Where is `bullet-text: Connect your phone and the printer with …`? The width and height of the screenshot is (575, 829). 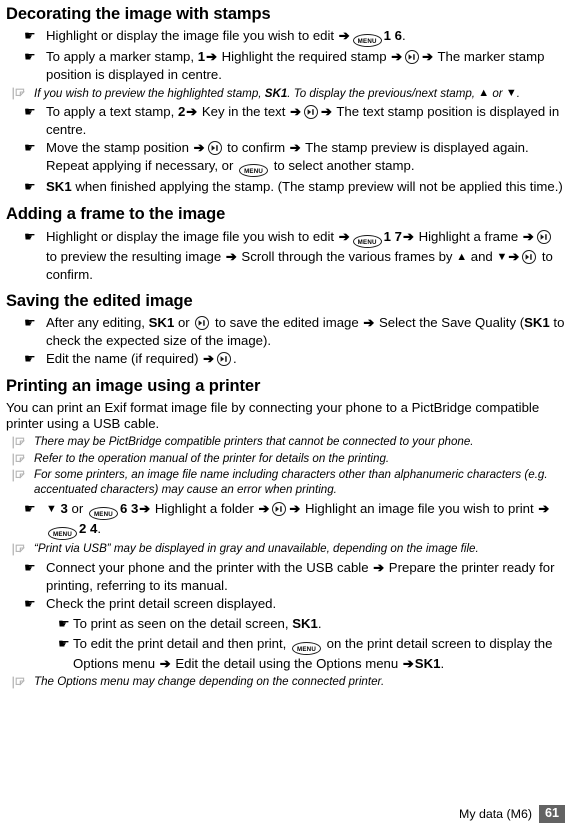 bullet-text: Connect your phone and the printer with … is located at coordinates (300, 576).